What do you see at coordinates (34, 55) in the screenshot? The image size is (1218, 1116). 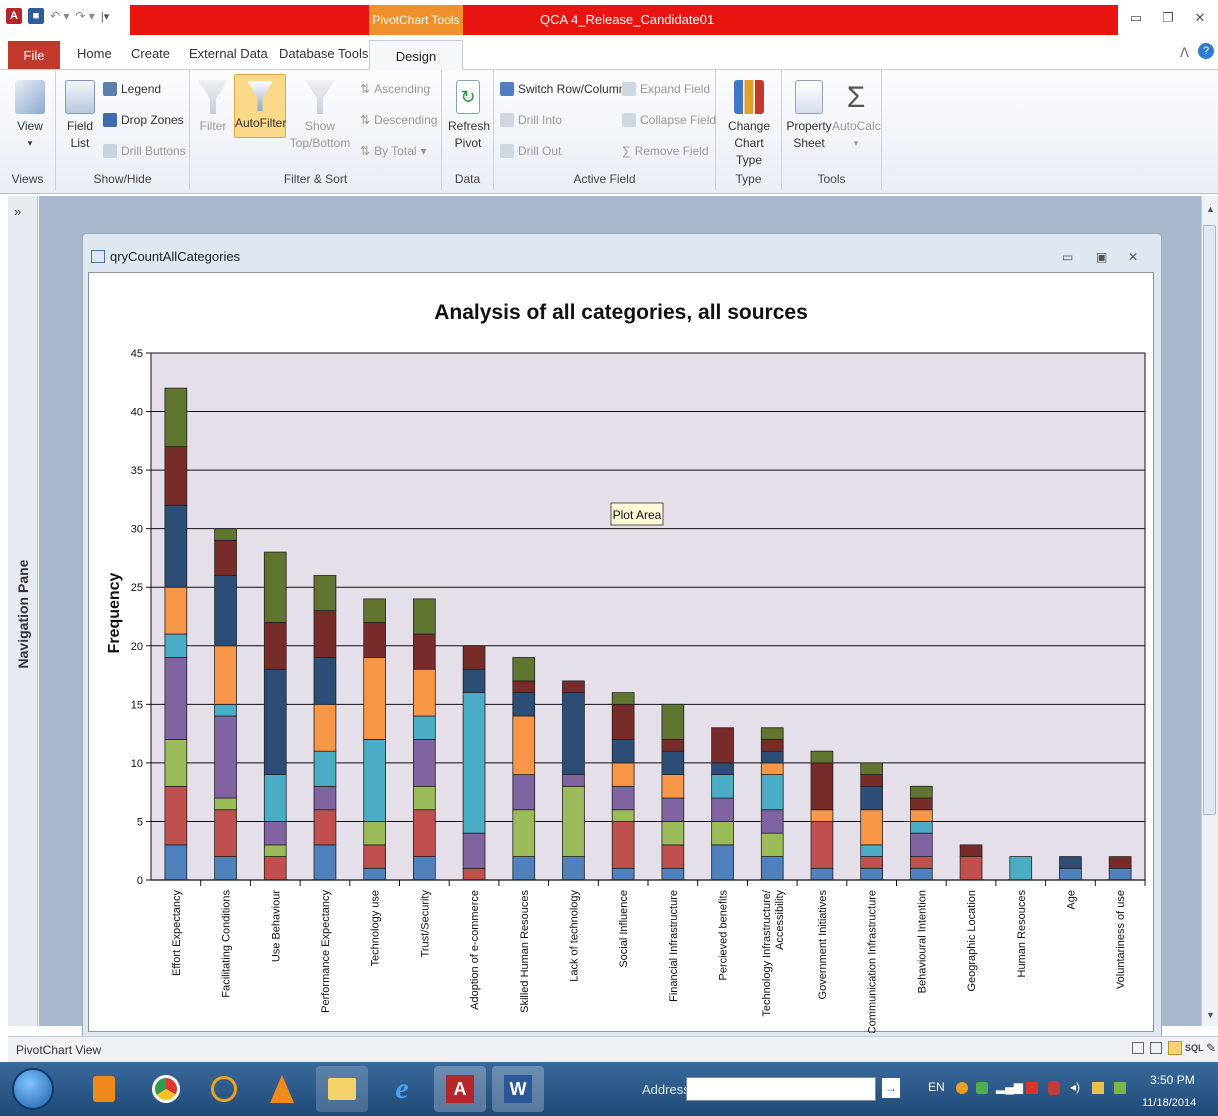 I see `tab-file: File` at bounding box center [34, 55].